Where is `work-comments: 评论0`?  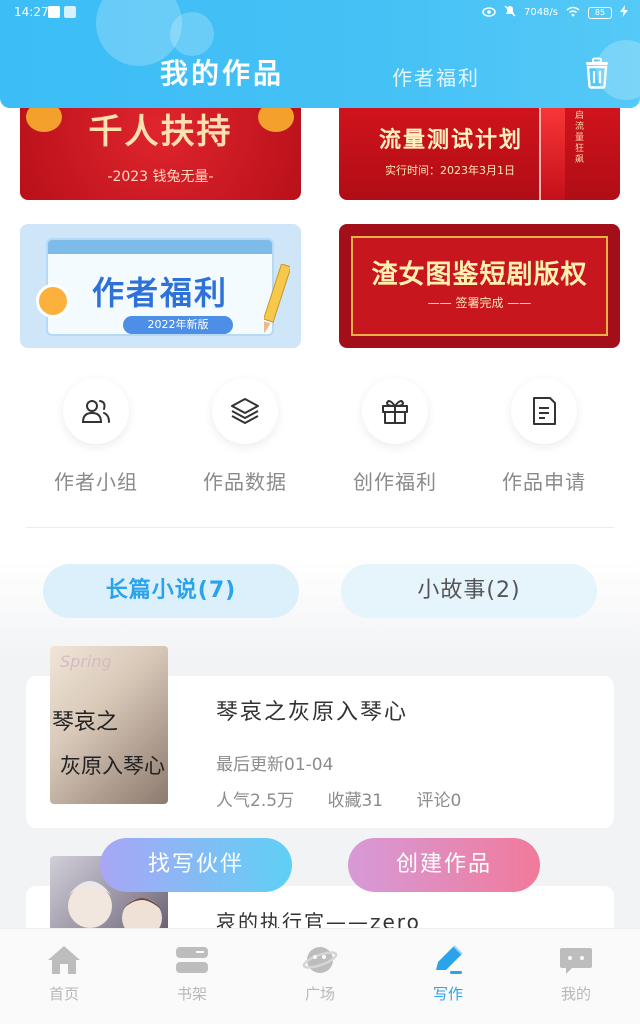
work-comments: 评论0 is located at coordinates (439, 801).